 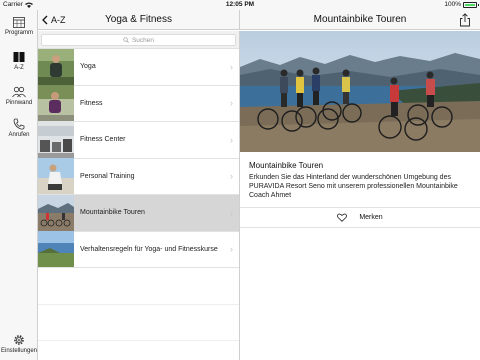 What do you see at coordinates (126, 40) in the screenshot?
I see `search-icon` at bounding box center [126, 40].